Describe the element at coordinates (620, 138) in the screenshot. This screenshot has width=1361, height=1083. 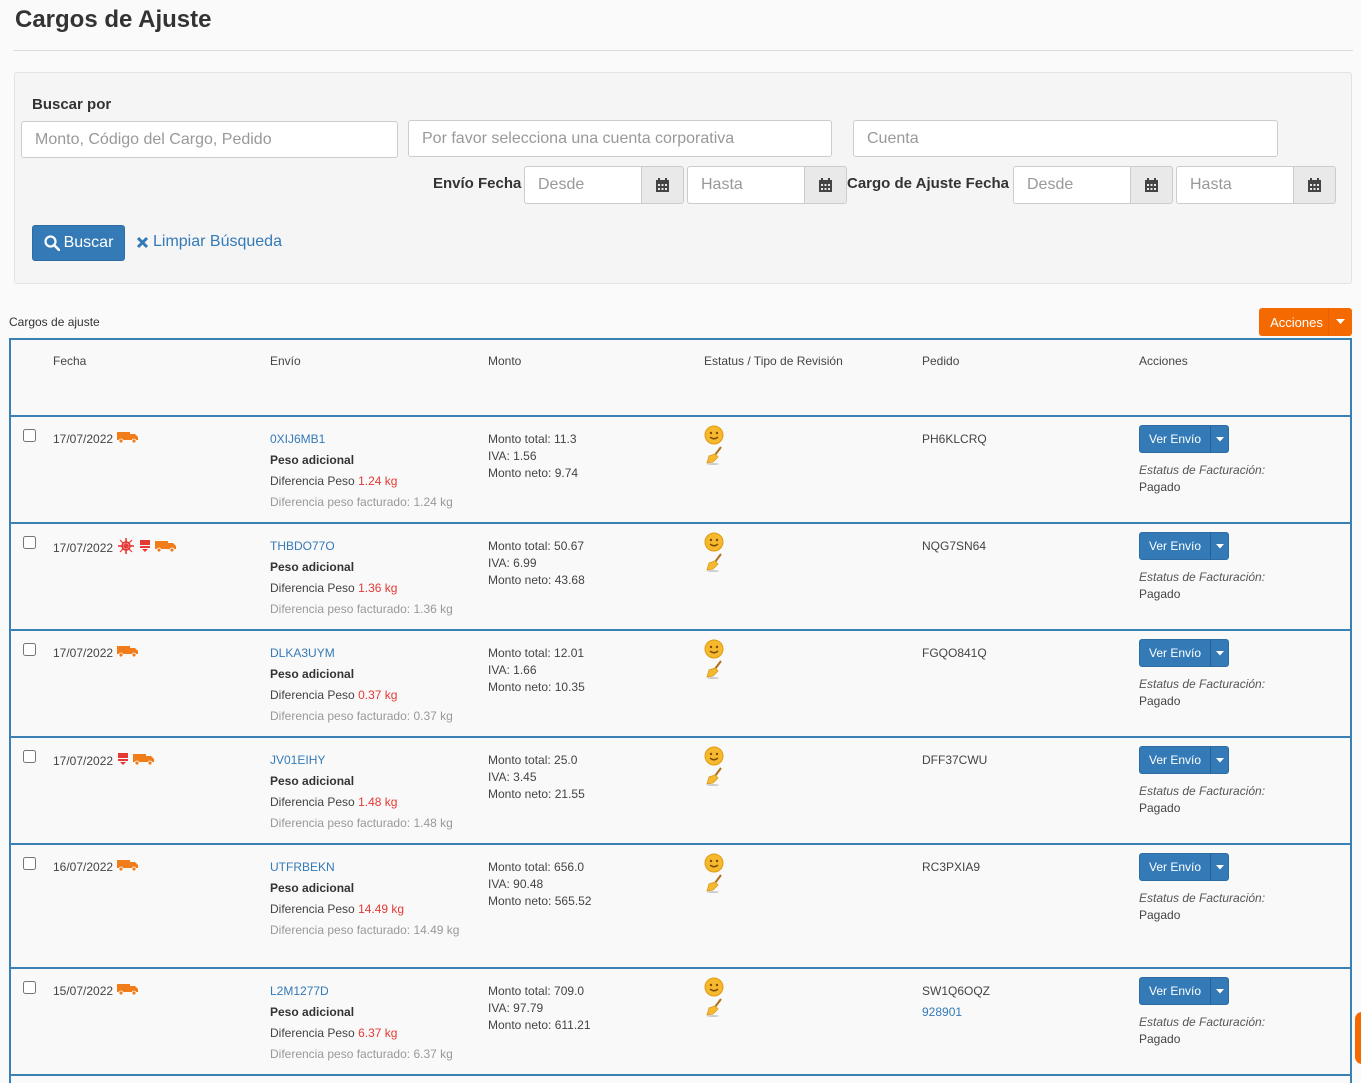
I see `corporate-account-input` at that location.